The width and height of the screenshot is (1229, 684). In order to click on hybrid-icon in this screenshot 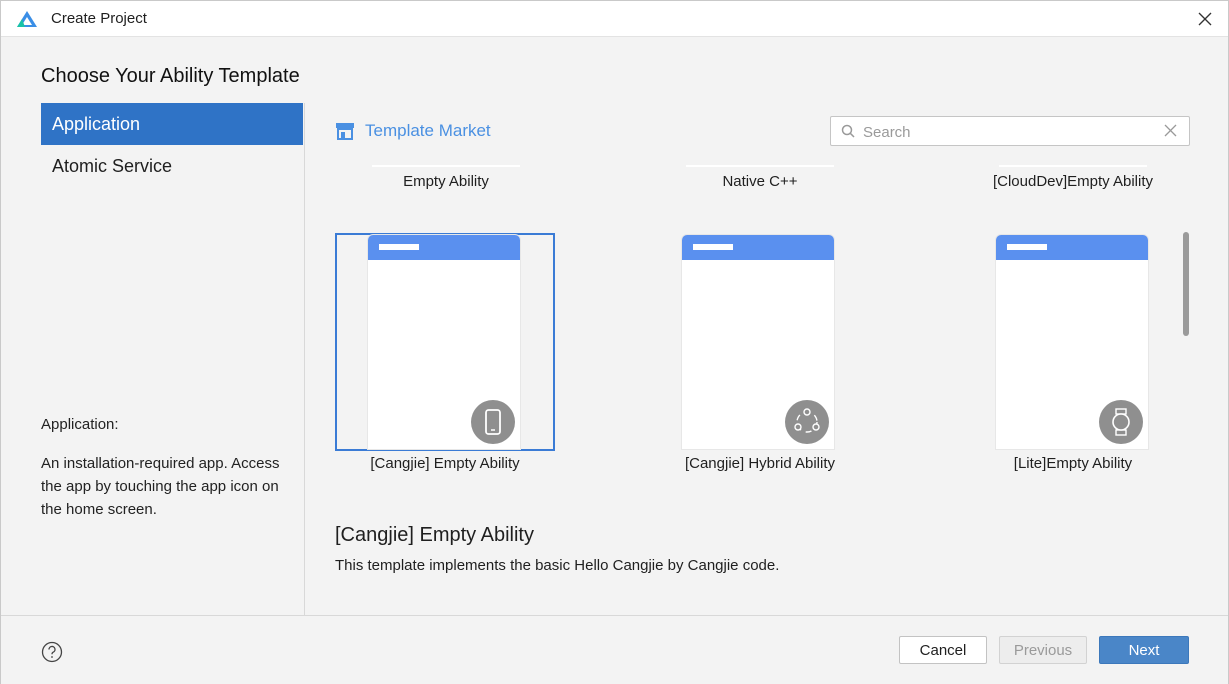, I will do `click(807, 422)`.